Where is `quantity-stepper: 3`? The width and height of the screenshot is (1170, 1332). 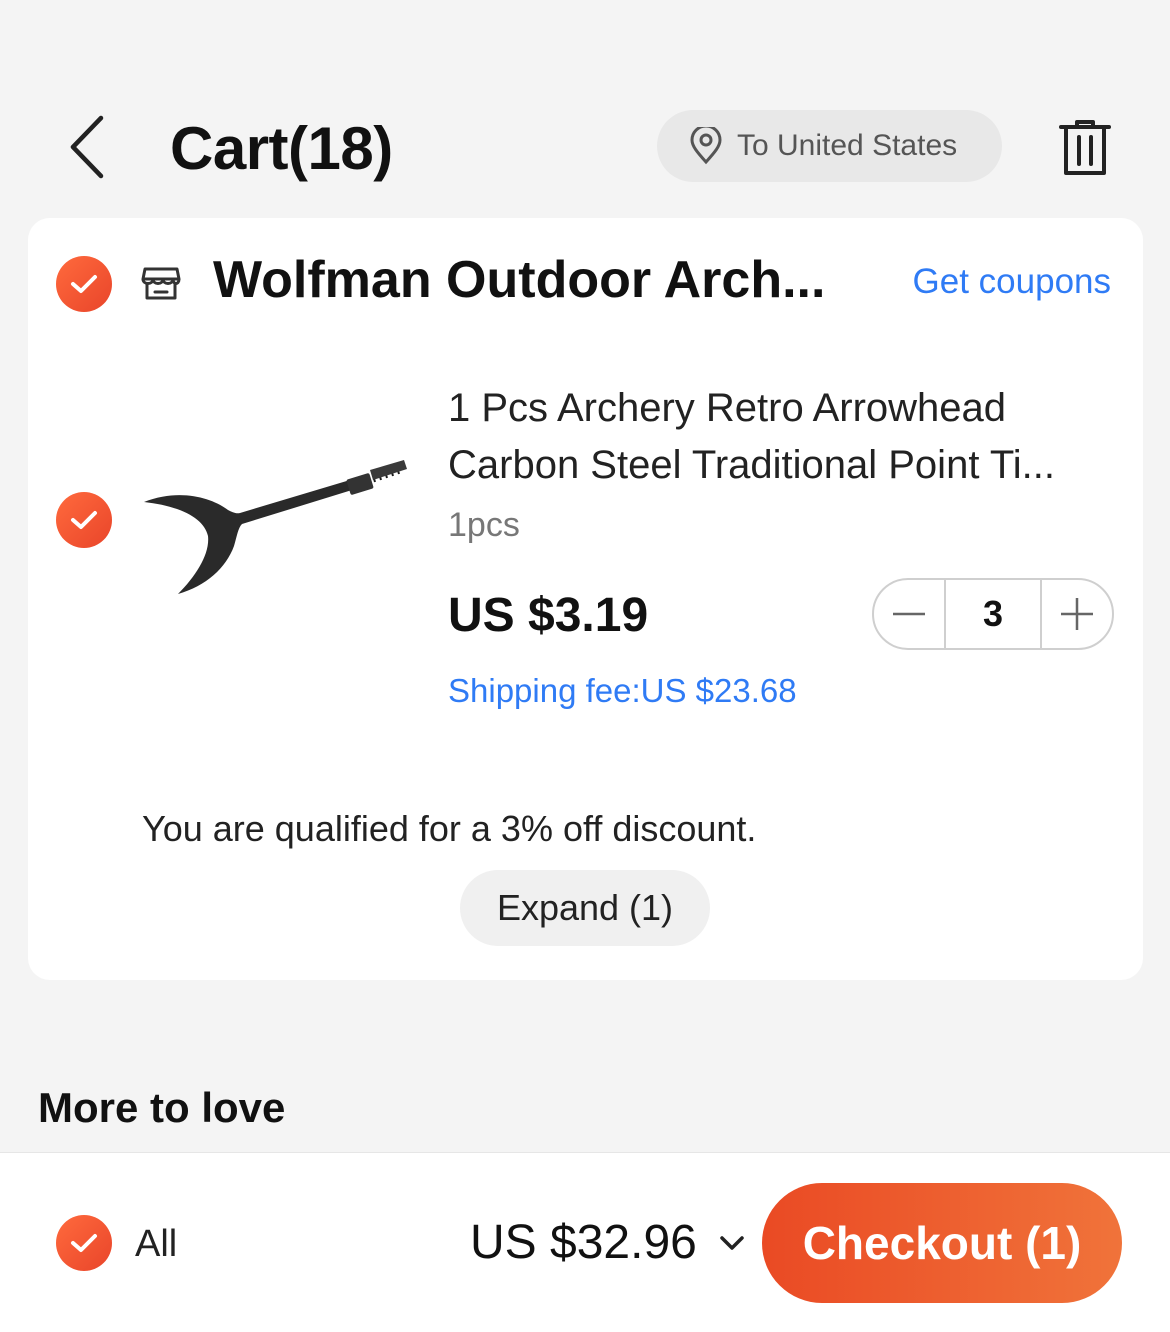
quantity-stepper: 3 is located at coordinates (993, 614).